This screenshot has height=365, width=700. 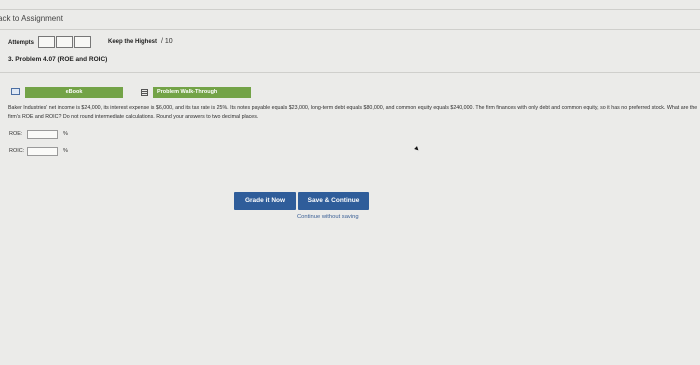 What do you see at coordinates (15, 91) in the screenshot?
I see `ebook-icon` at bounding box center [15, 91].